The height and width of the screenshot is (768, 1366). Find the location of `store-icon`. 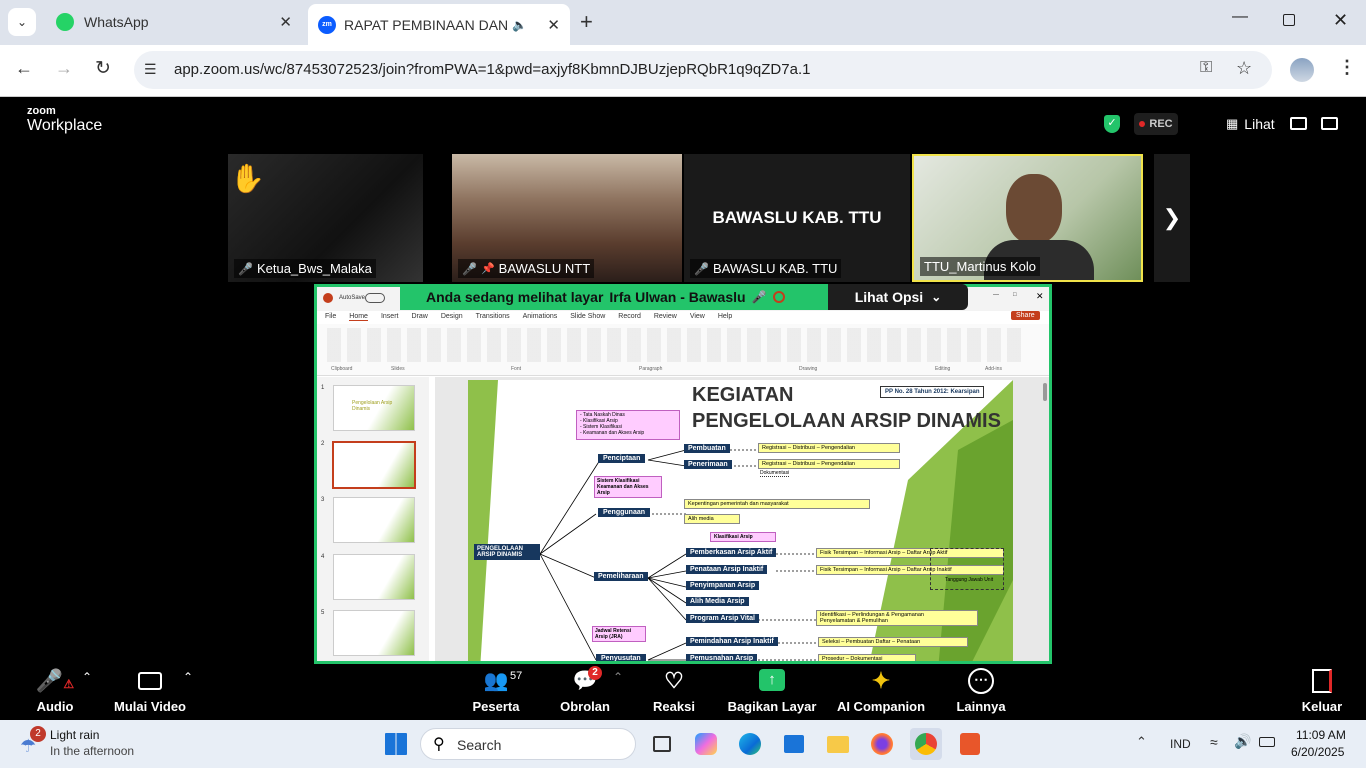

store-icon is located at coordinates (794, 744).